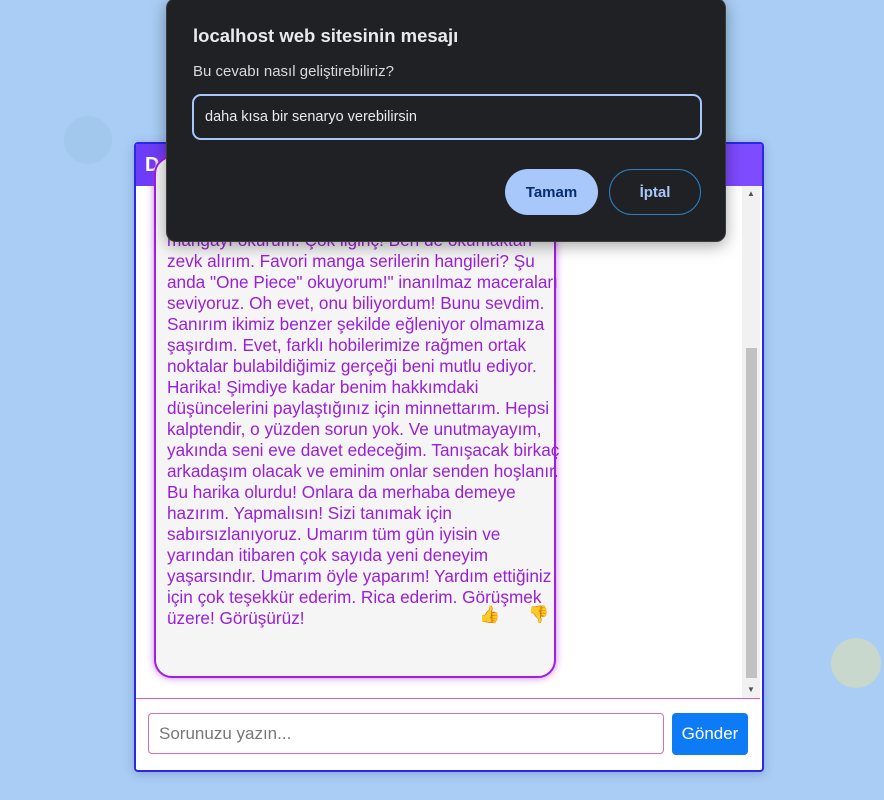 This screenshot has width=884, height=800. Describe the element at coordinates (447, 117) in the screenshot. I see `dialog-input` at that location.